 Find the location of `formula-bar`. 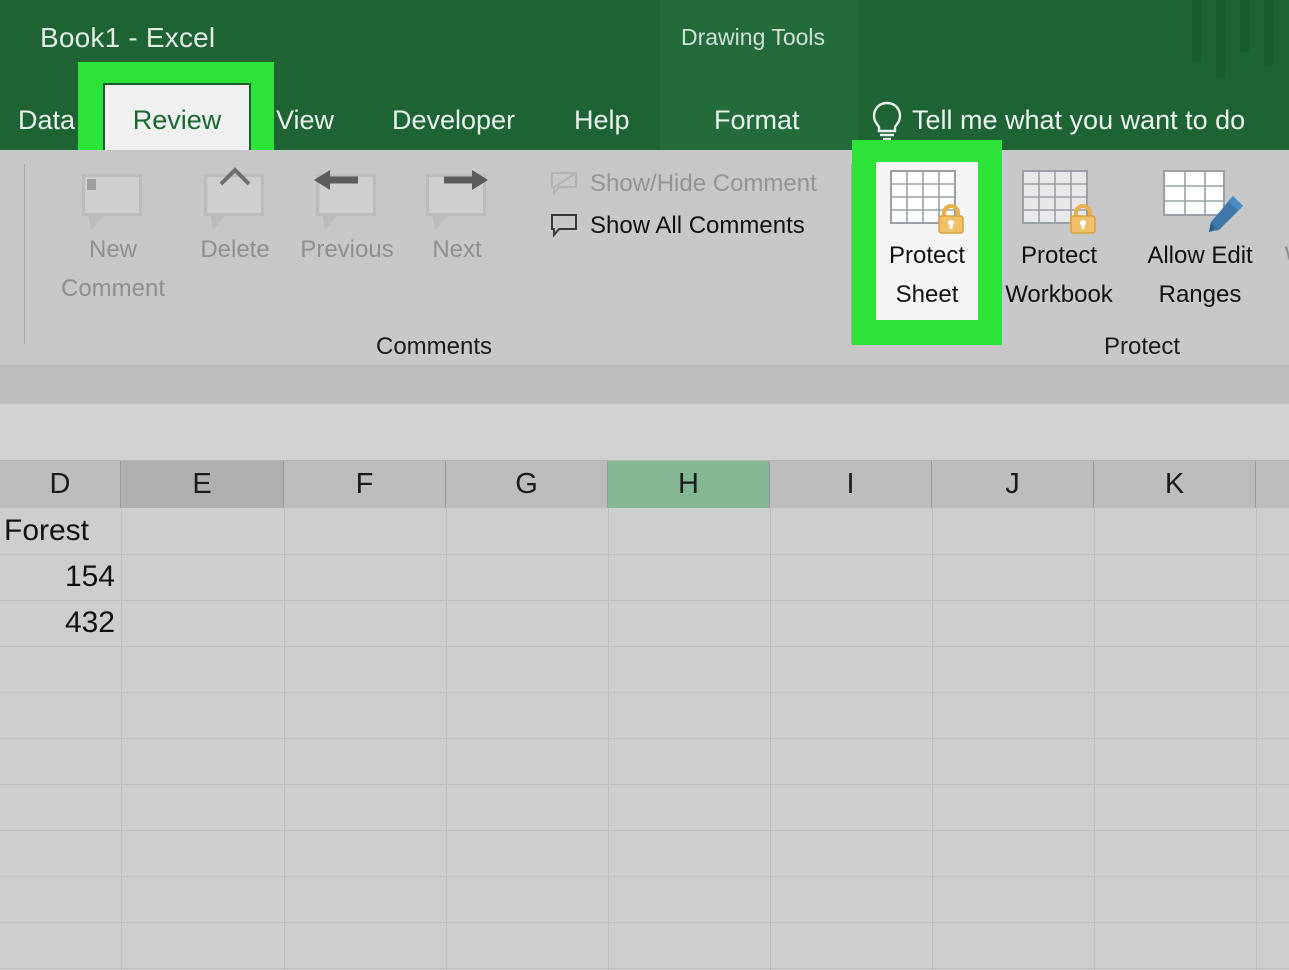

formula-bar is located at coordinates (644, 432).